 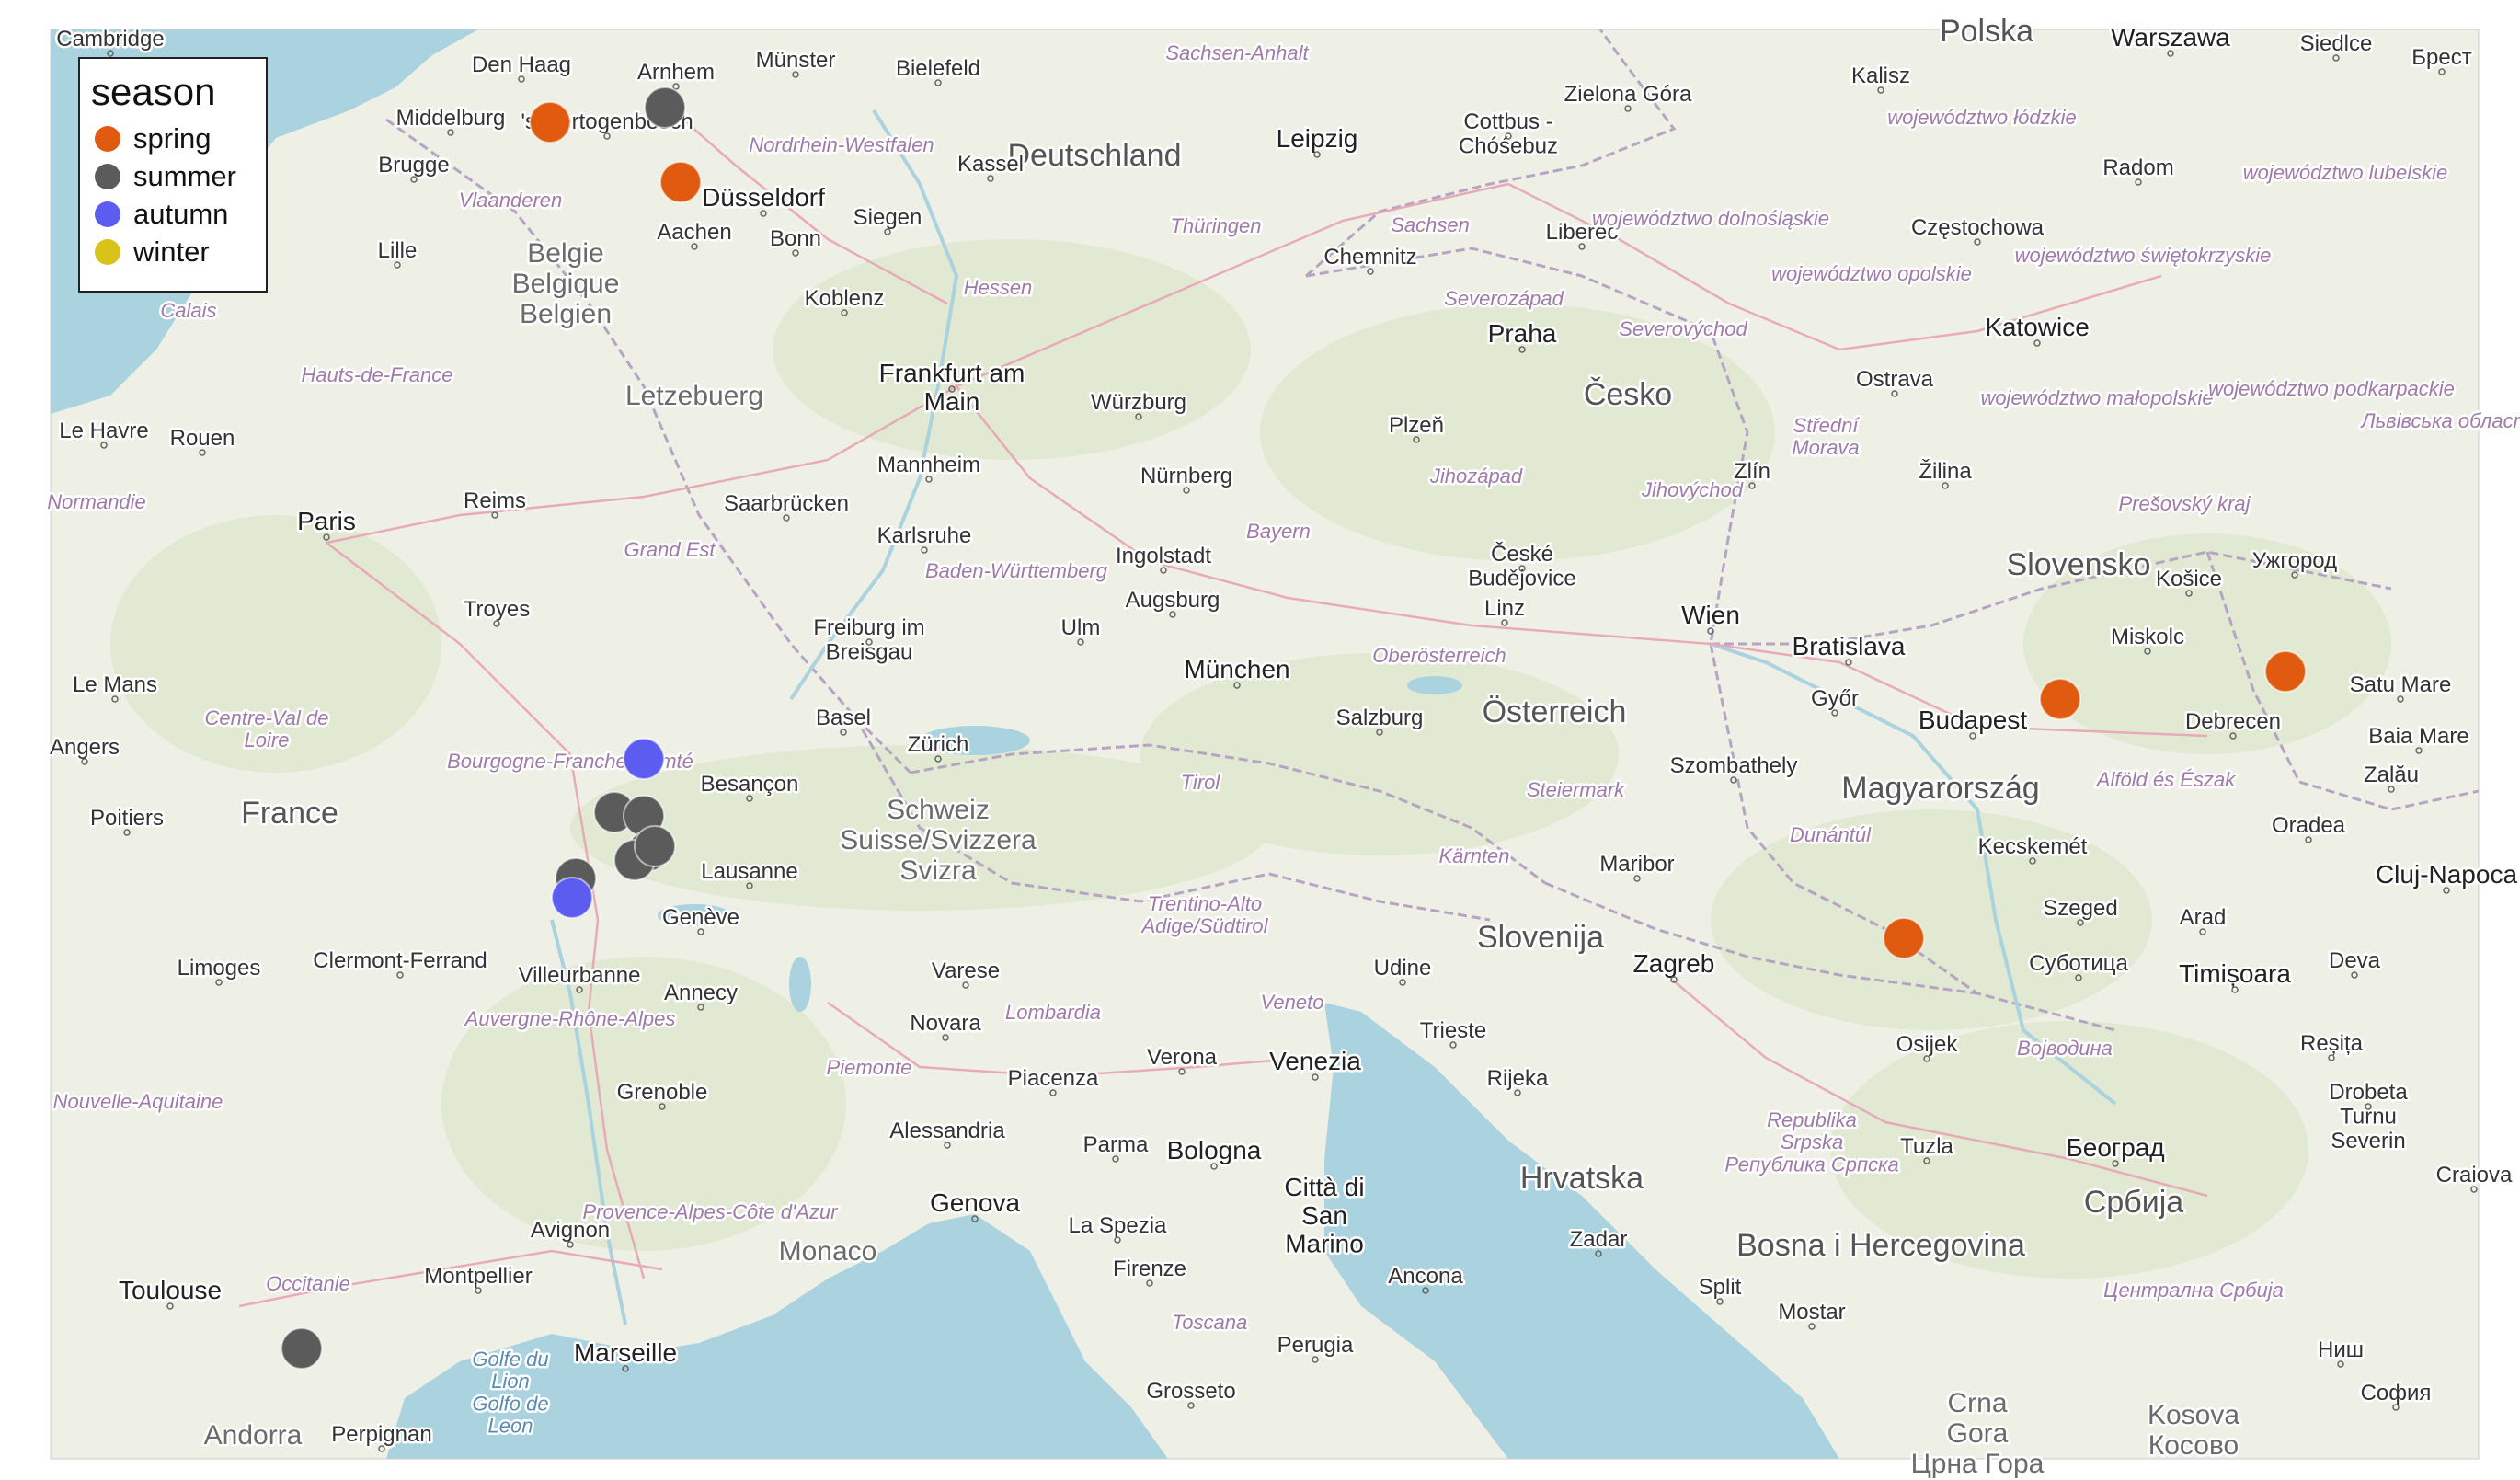 What do you see at coordinates (381, 1434) in the screenshot?
I see `city-label-perpignan: Perpignan` at bounding box center [381, 1434].